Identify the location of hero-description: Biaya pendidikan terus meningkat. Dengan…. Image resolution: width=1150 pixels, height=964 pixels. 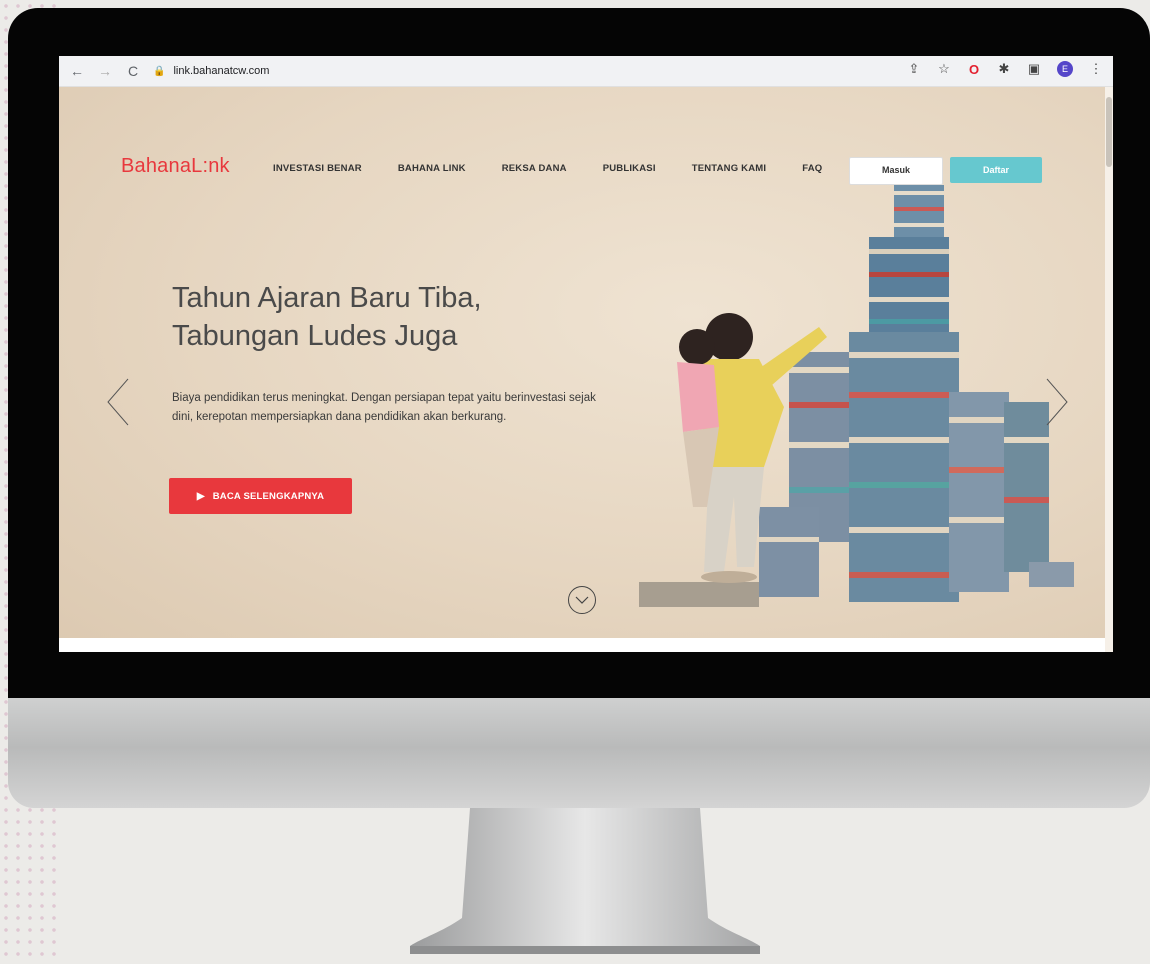
(384, 407).